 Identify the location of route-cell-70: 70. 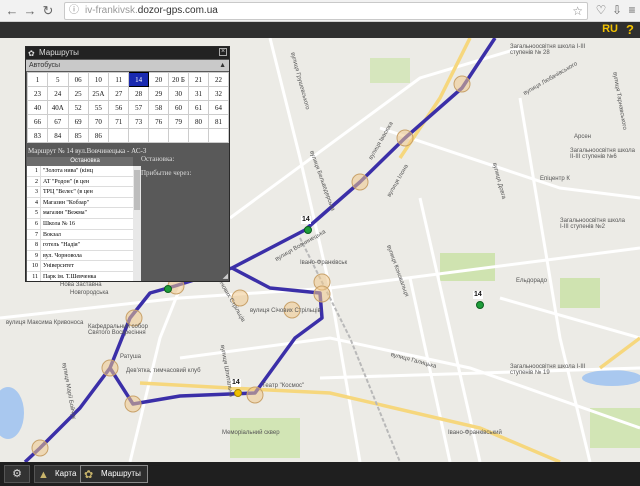
(98, 121).